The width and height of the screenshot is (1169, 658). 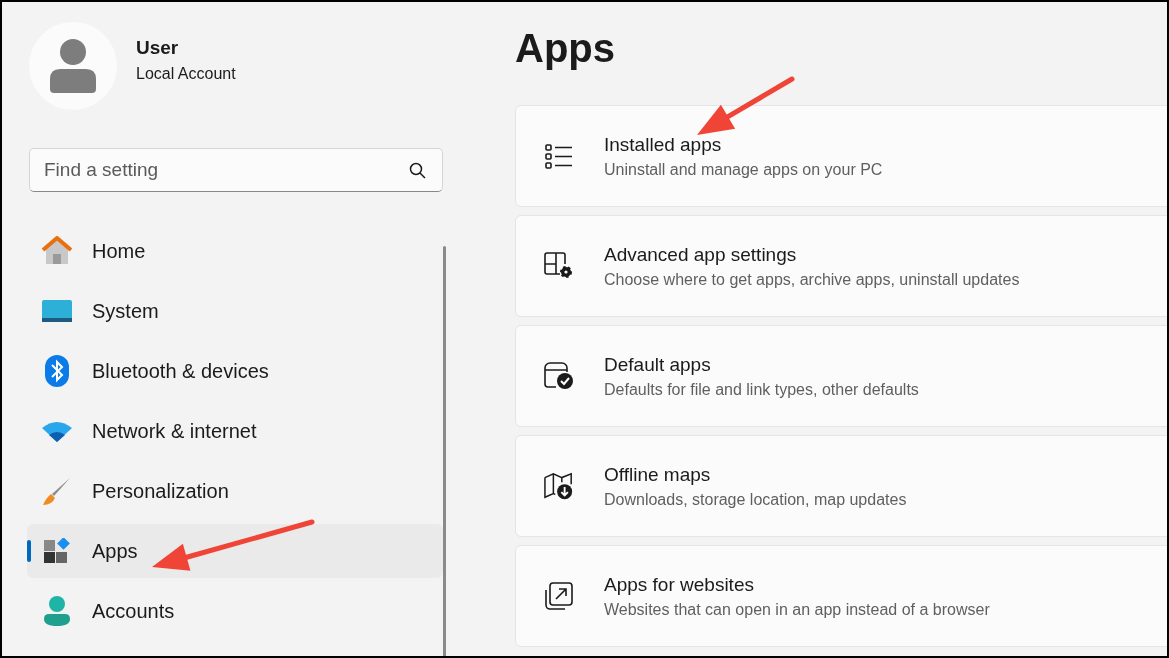 I want to click on nav-item: Network & internet, so click(x=235, y=431).